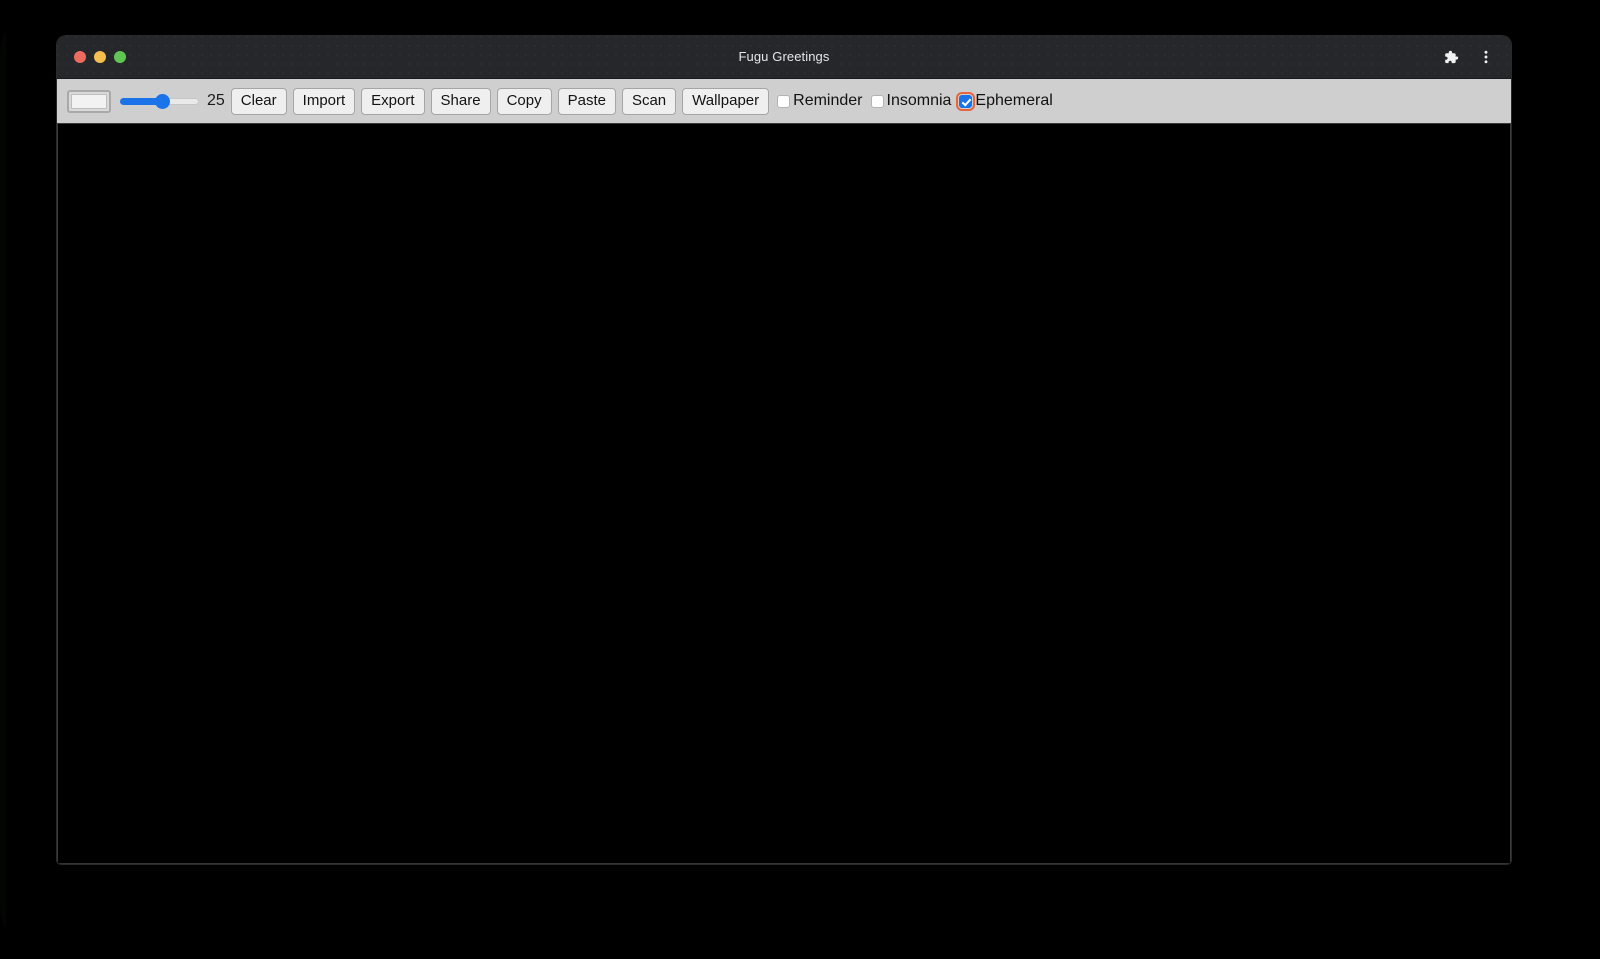 Image resolution: width=1600 pixels, height=959 pixels. Describe the element at coordinates (57, 494) in the screenshot. I see `canvas-left-edge` at that location.